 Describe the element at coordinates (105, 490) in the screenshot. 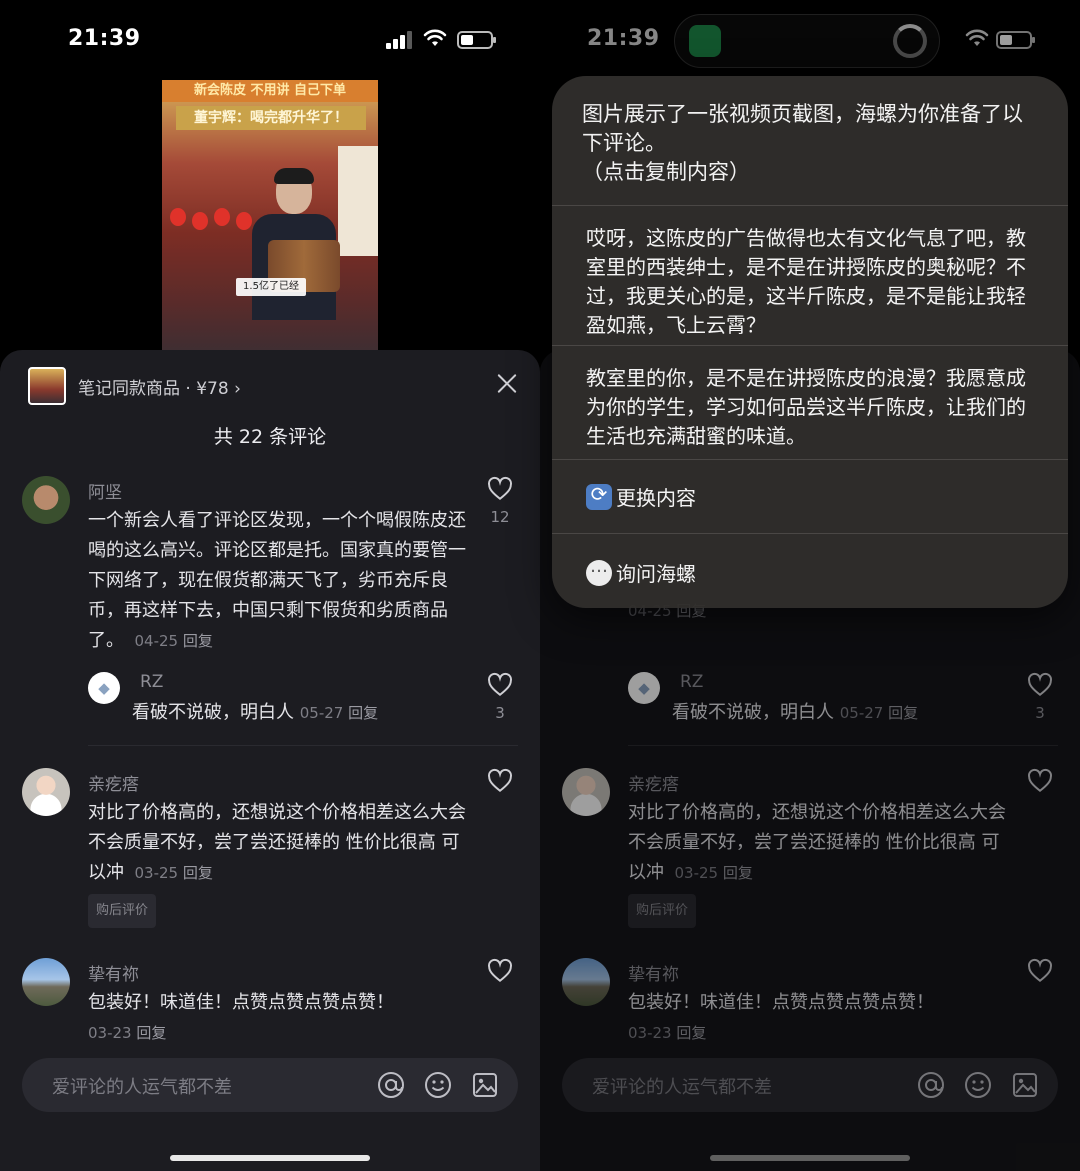

I see `comment-author: 阿坚` at that location.